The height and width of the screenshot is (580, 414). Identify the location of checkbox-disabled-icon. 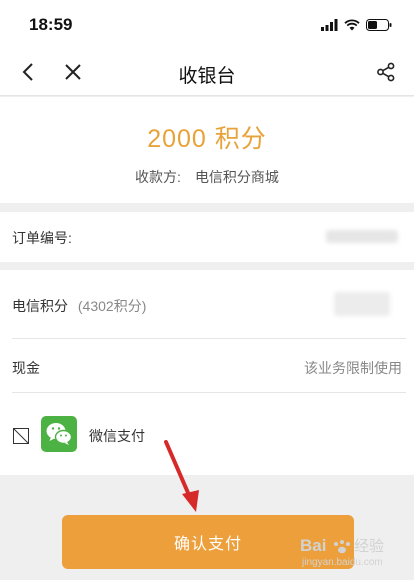
(21, 436).